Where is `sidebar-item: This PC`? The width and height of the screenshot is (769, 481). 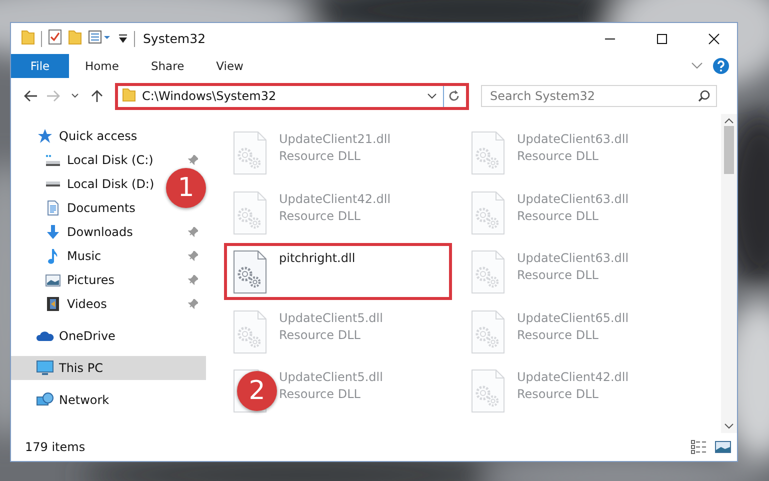
sidebar-item: This PC is located at coordinates (108, 368).